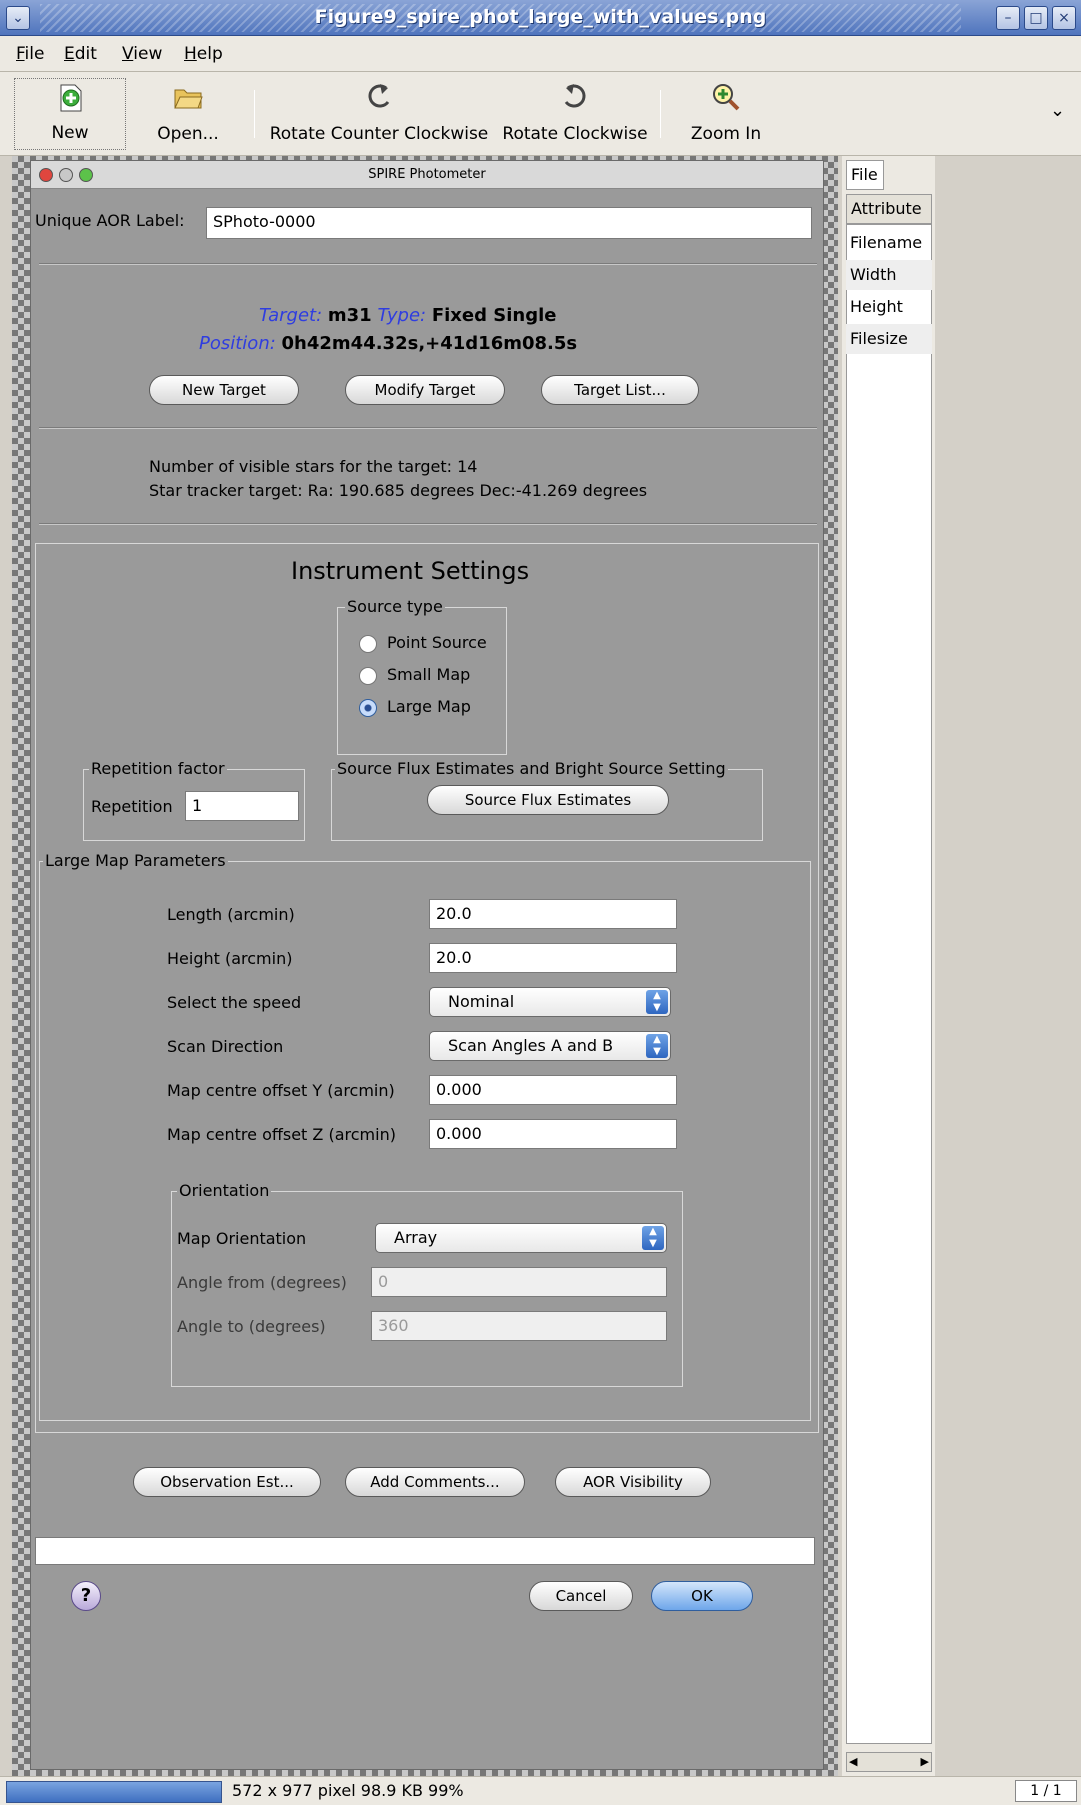 The image size is (1081, 1805). I want to click on cancel-button: Cancel, so click(581, 1596).